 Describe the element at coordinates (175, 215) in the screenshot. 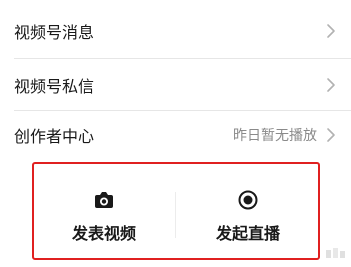

I see `divider` at that location.